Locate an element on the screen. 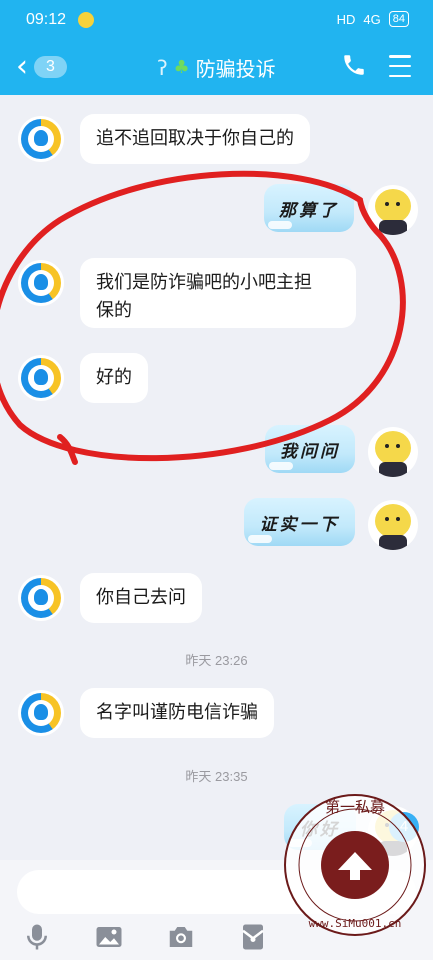  chat-header: ‹ 3 ʔ ♣ 防骗投诉 is located at coordinates (216, 67).